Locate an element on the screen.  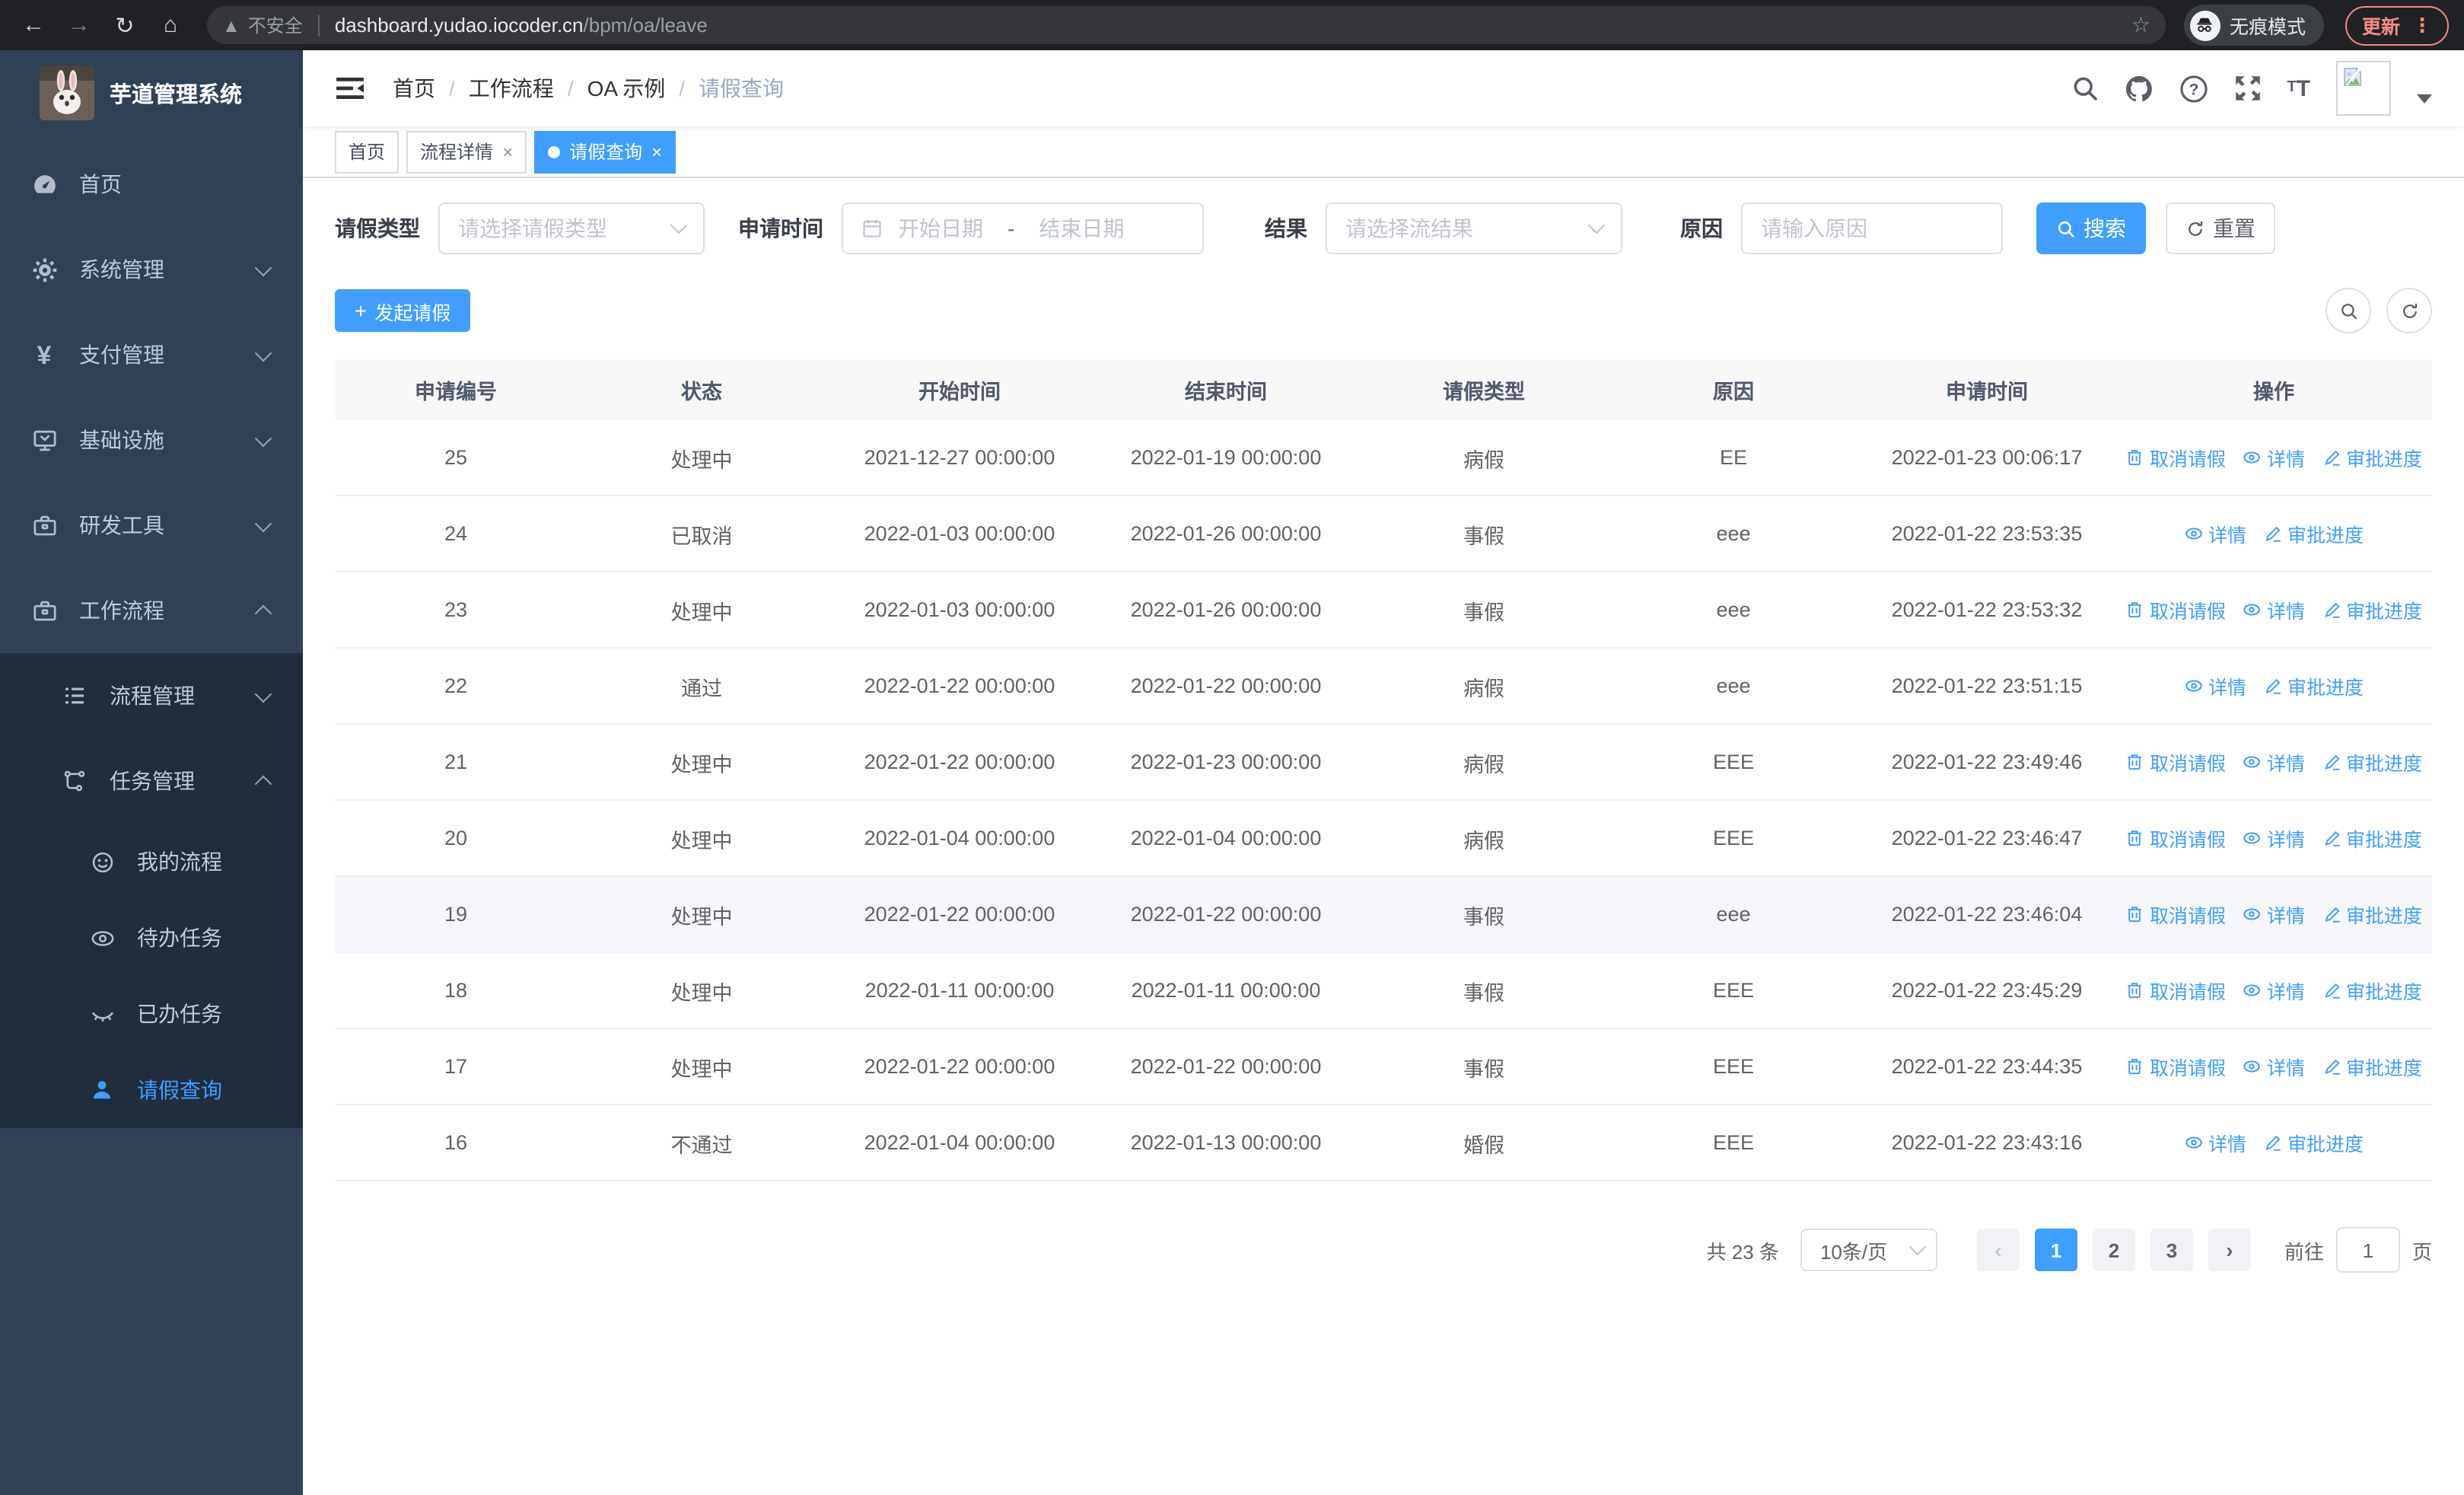
reset-button: 重置 is located at coordinates (2220, 228).